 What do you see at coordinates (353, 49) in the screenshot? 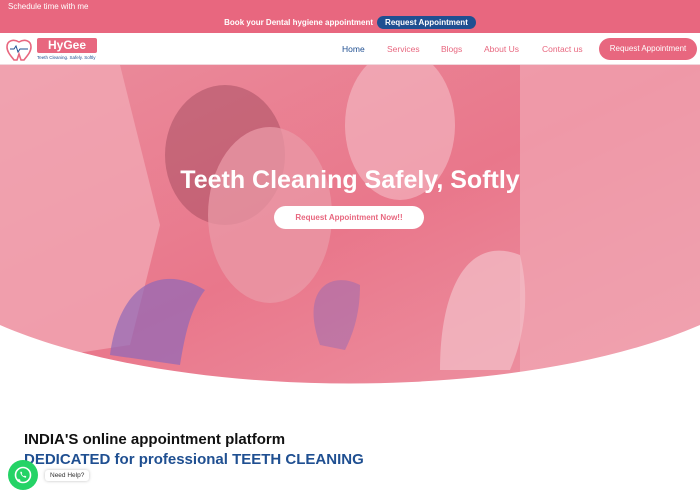
I see `nav-home: Home` at bounding box center [353, 49].